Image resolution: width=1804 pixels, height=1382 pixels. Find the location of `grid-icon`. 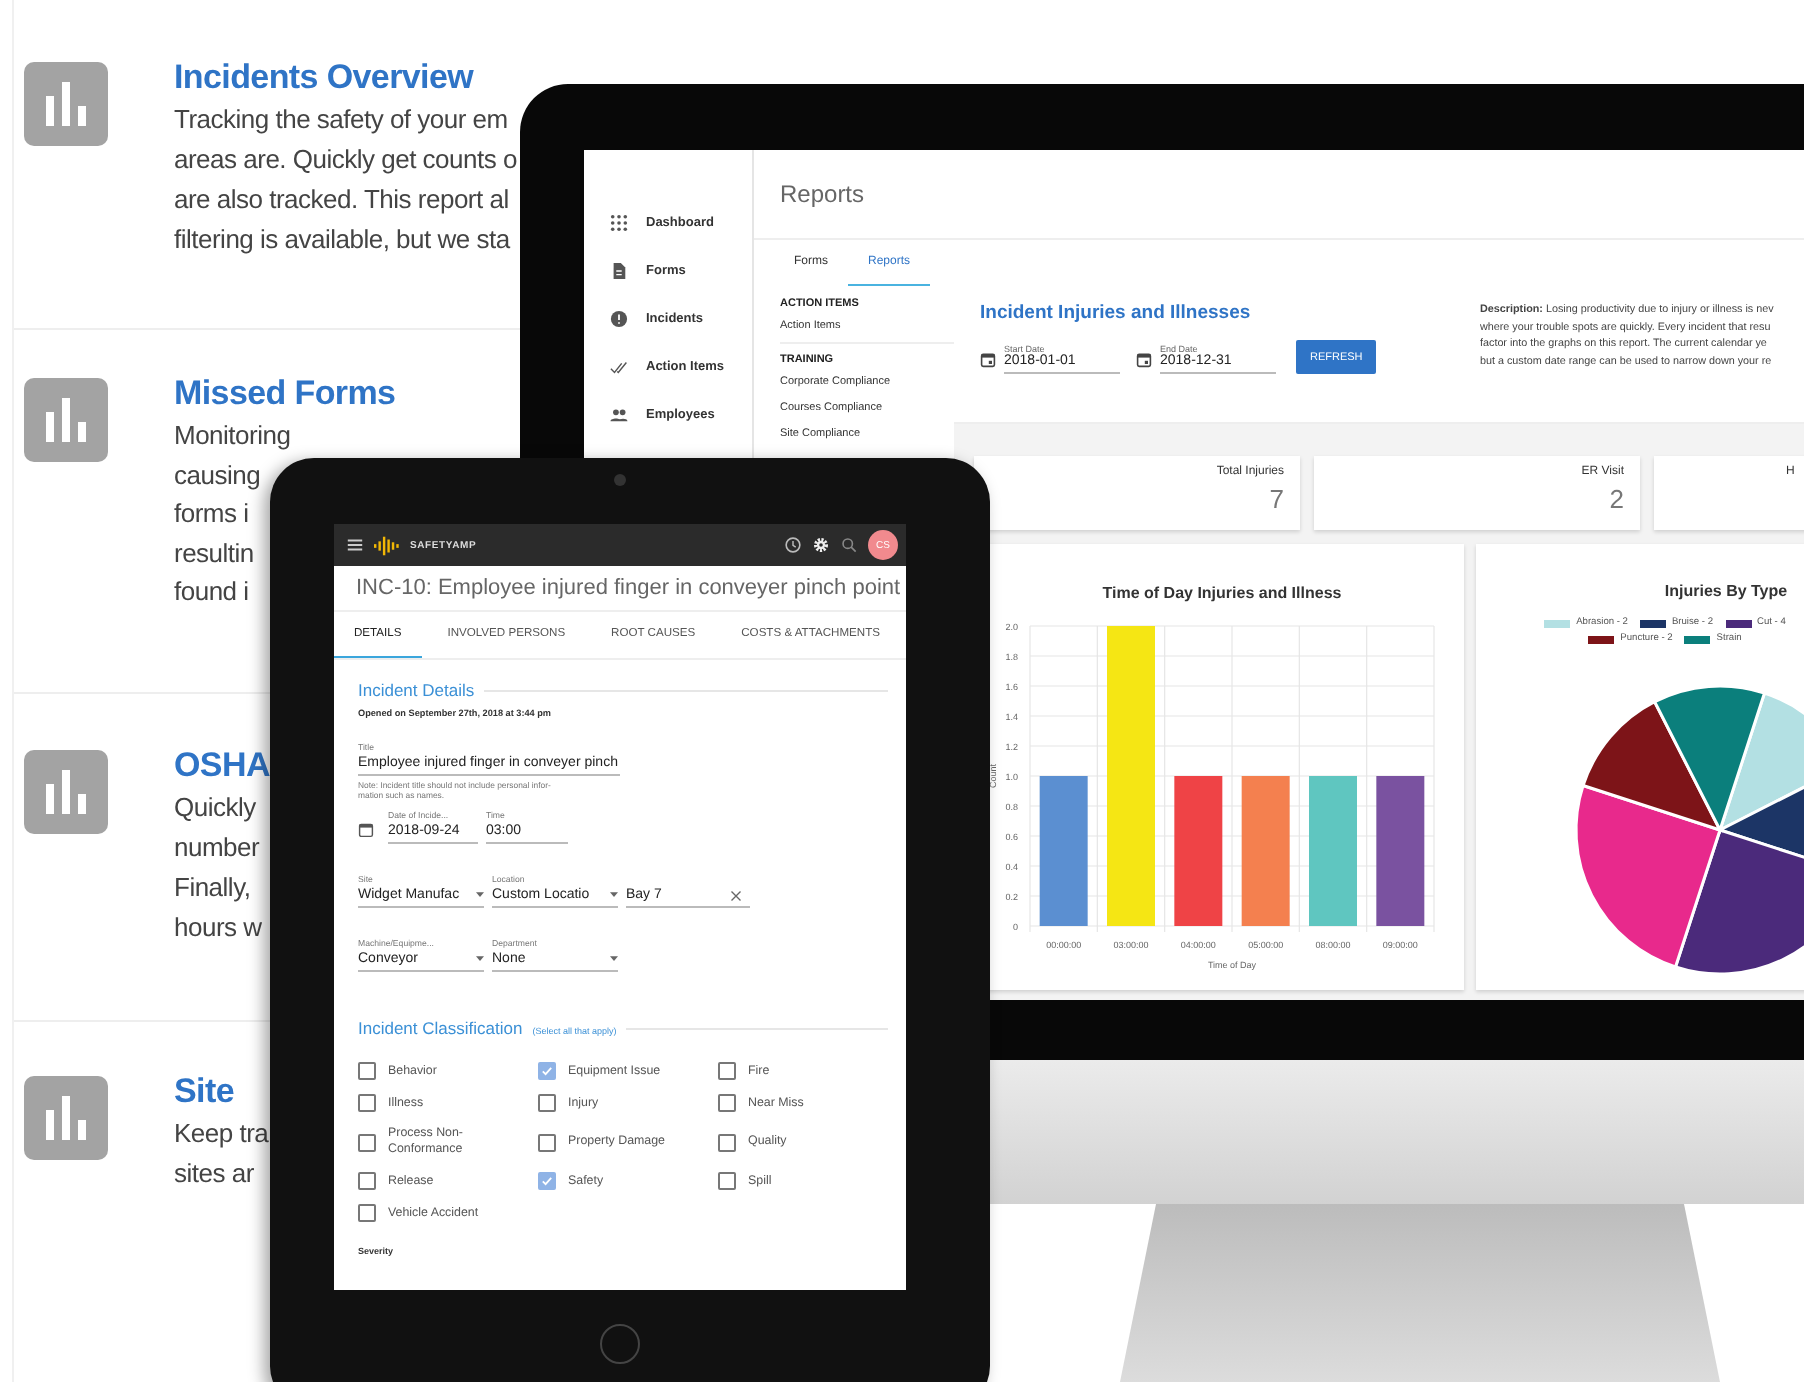

grid-icon is located at coordinates (619, 222).